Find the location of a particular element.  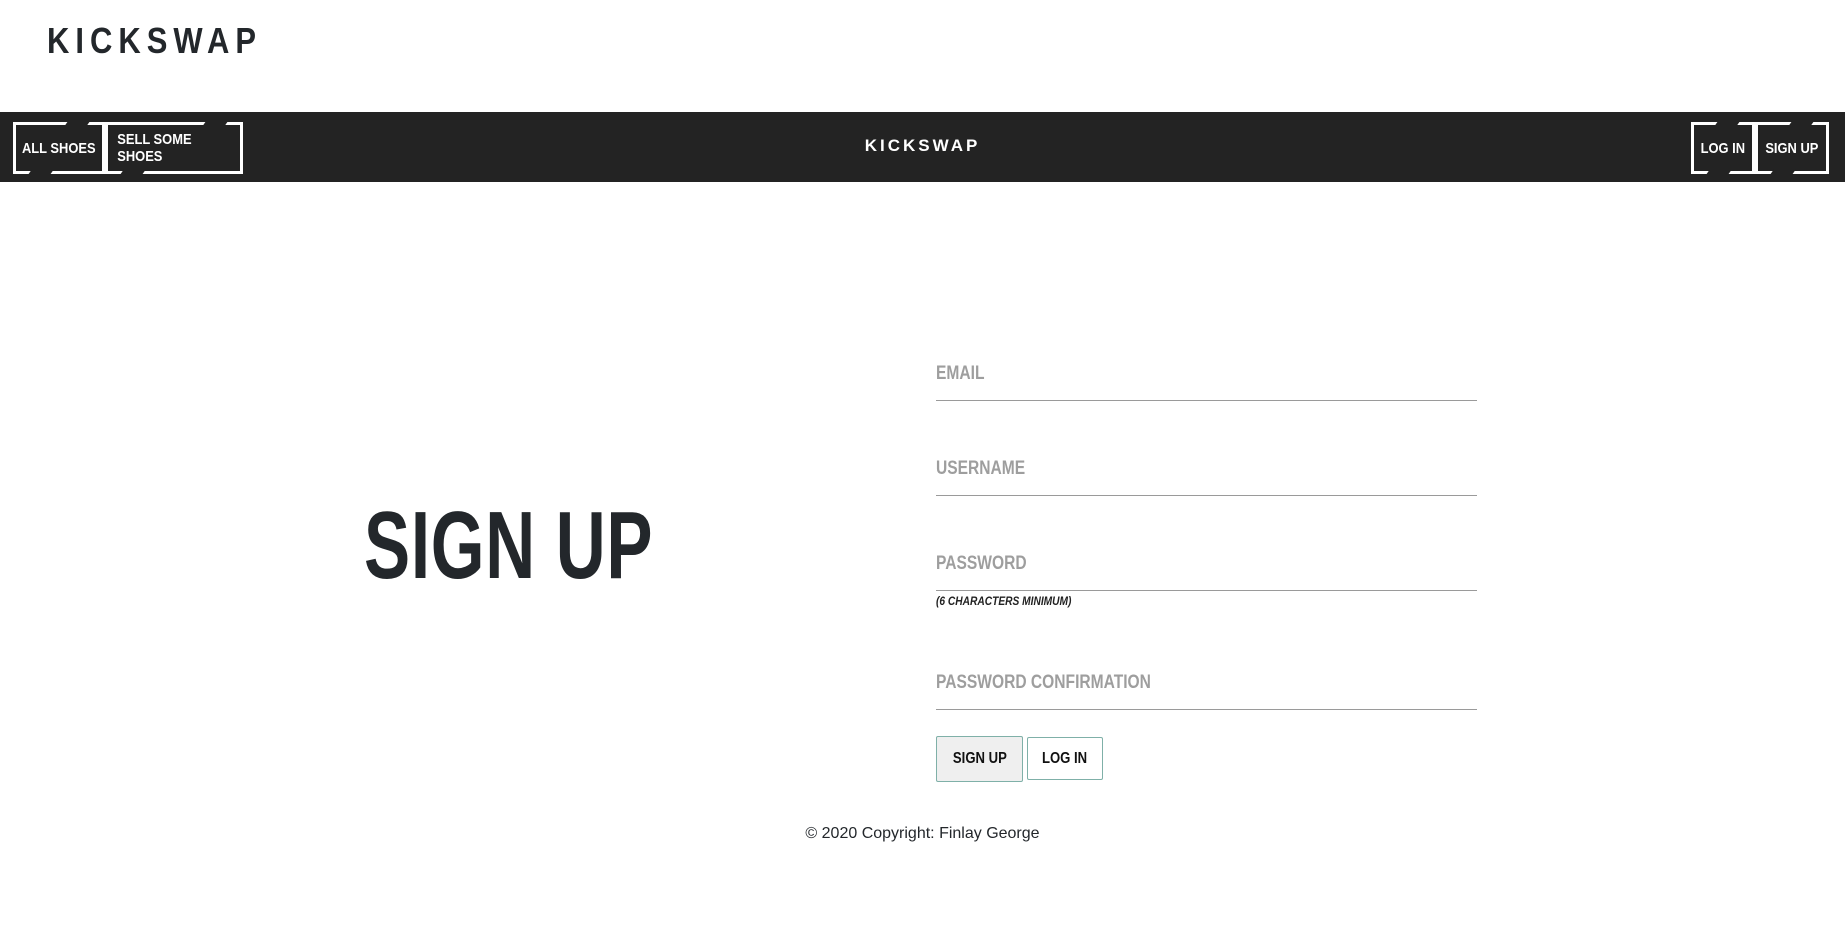

password-hint: (6 CHARACTERS MINIMUM) is located at coordinates (1004, 601).